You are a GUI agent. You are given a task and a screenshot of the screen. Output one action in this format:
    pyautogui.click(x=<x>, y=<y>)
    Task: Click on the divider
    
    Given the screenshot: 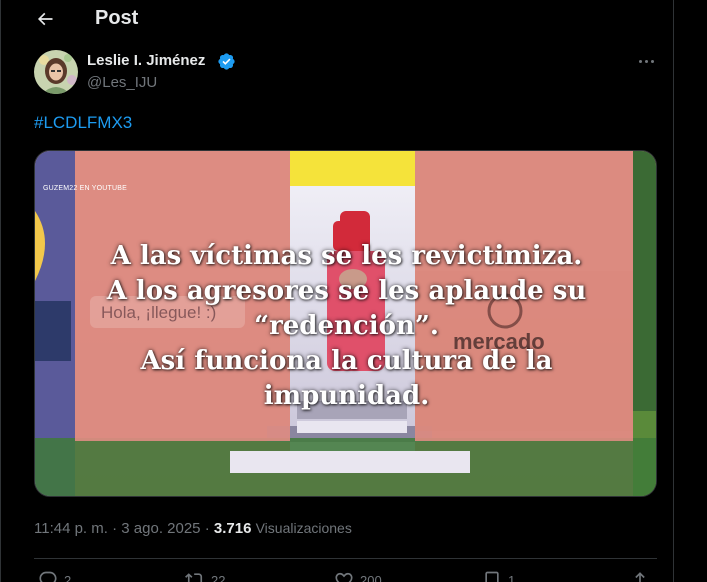 What is the action you would take?
    pyautogui.click(x=345, y=558)
    